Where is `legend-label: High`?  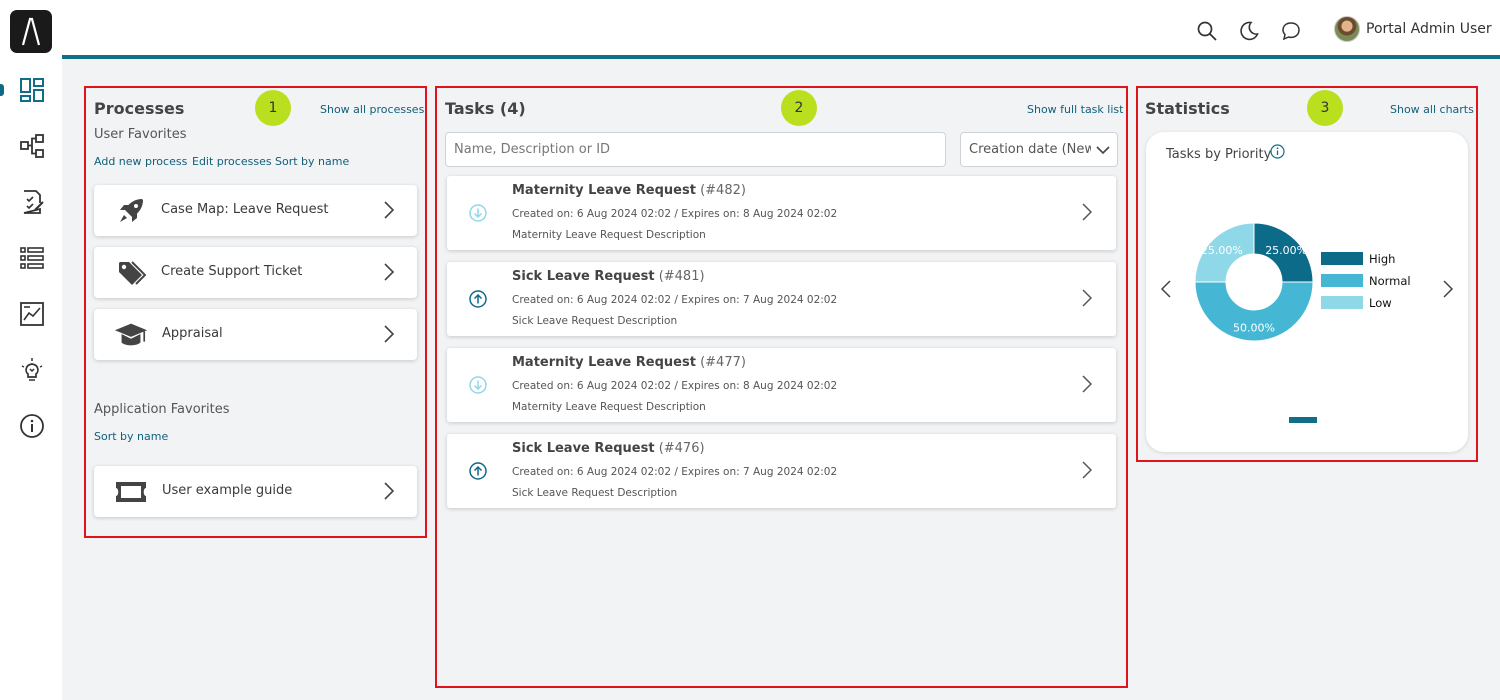
legend-label: High is located at coordinates (1382, 258).